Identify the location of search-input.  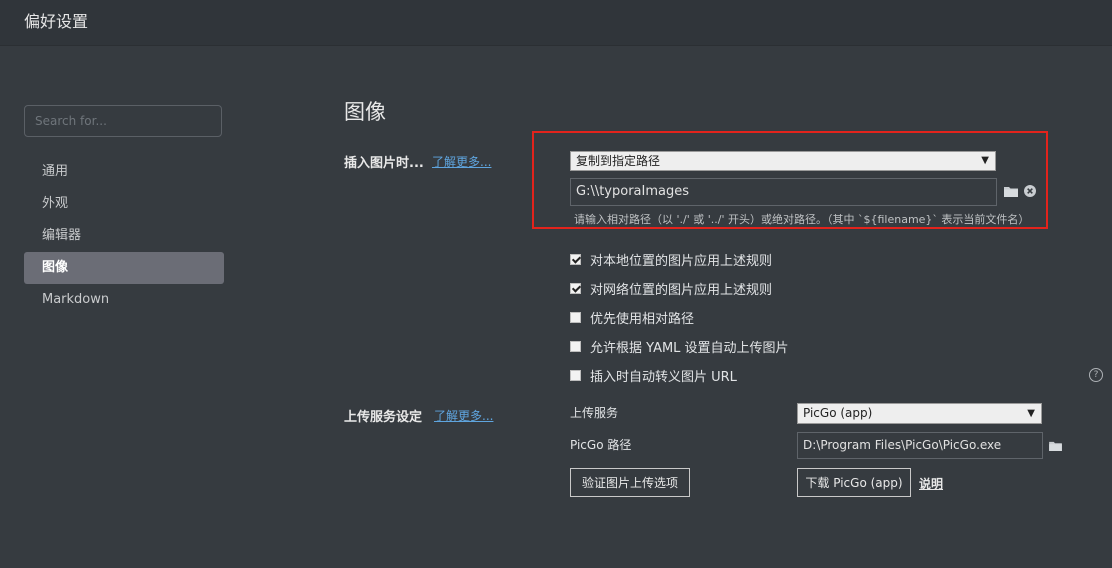
(123, 121).